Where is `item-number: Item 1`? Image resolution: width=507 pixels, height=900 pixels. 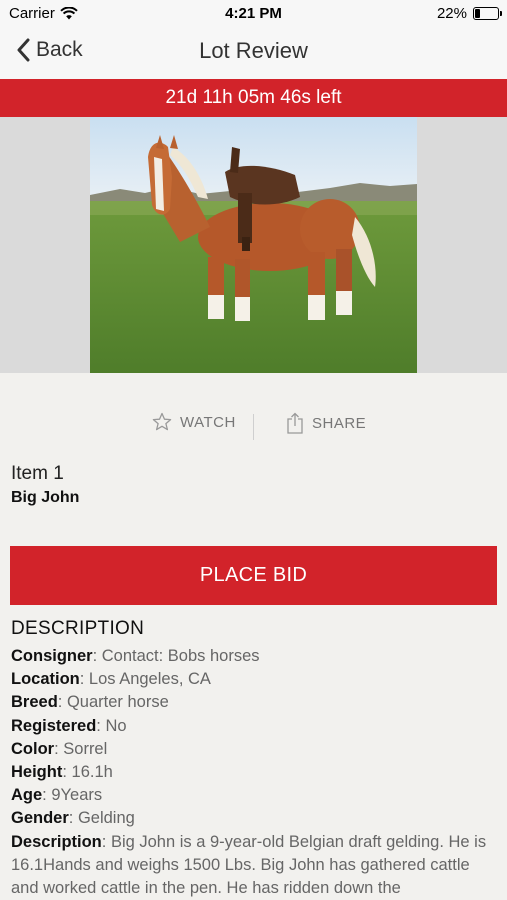
item-number: Item 1 is located at coordinates (37, 473).